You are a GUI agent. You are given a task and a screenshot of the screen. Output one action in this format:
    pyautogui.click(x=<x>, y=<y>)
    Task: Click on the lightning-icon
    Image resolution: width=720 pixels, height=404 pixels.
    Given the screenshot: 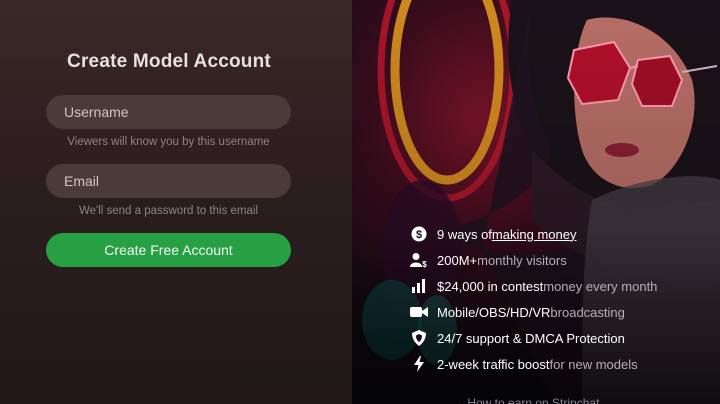 What is the action you would take?
    pyautogui.click(x=419, y=364)
    